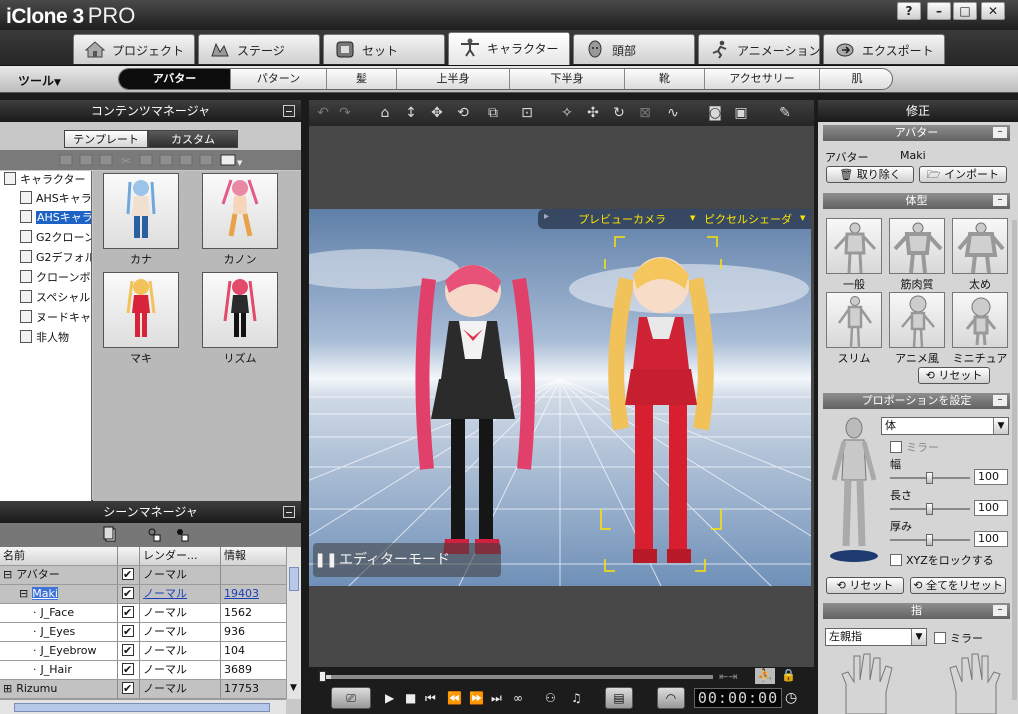 The height and width of the screenshot is (714, 1018). I want to click on play-icon: ▶, so click(389, 698).